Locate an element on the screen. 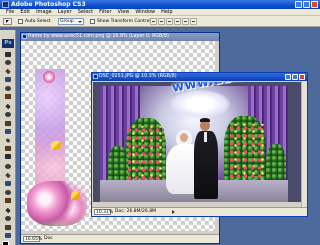 The image size is (320, 245). auto-select-label: Auto Select is located at coordinates (38, 21).